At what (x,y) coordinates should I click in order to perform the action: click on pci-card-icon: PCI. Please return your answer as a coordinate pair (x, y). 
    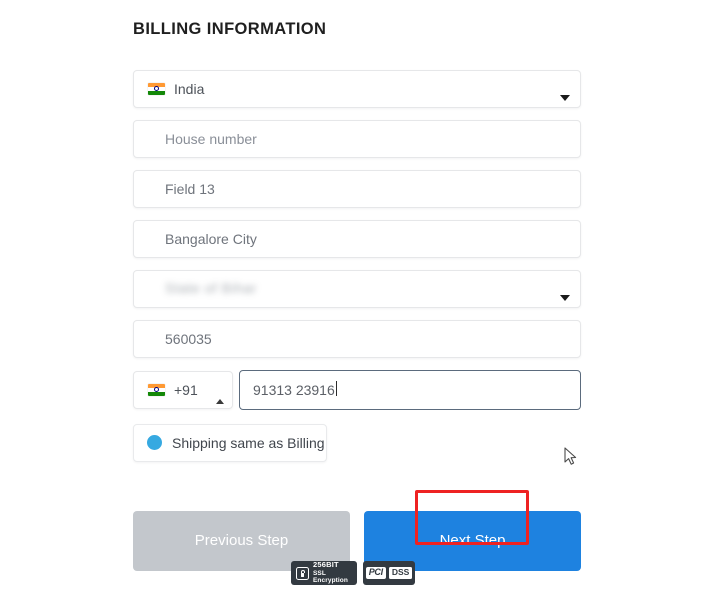
    Looking at the image, I should click on (375, 573).